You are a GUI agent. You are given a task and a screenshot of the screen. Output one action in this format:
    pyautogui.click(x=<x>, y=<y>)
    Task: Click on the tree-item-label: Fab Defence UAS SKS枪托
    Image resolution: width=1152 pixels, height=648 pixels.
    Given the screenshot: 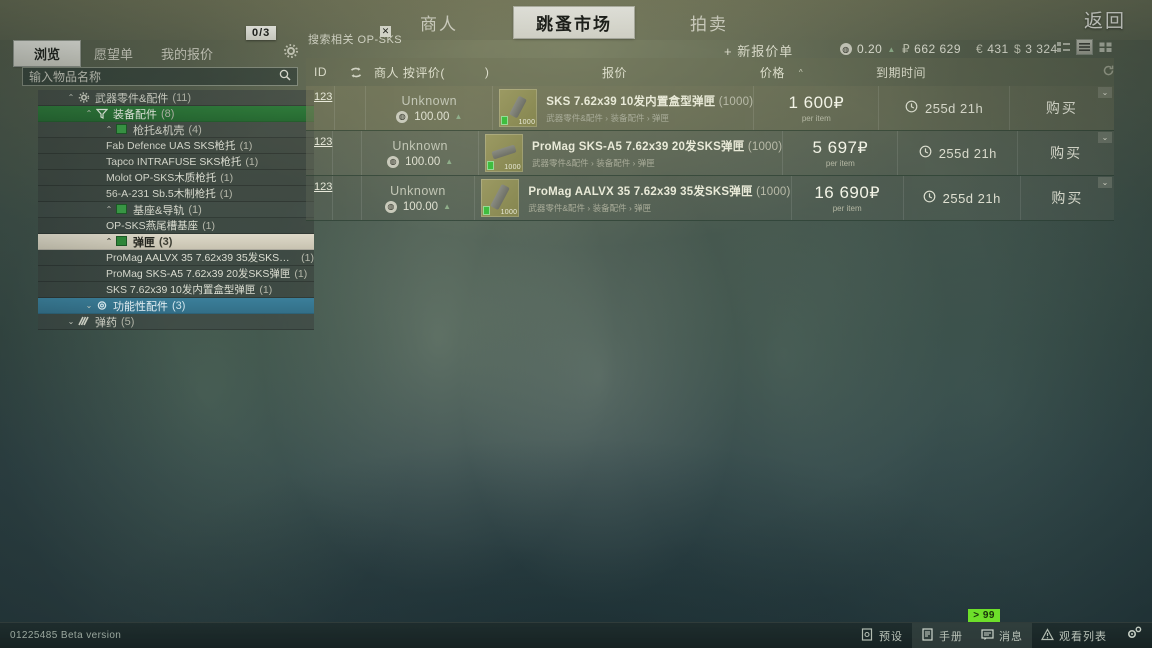 What is the action you would take?
    pyautogui.click(x=171, y=146)
    